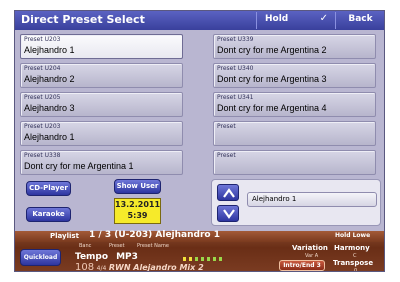 This screenshot has width=400, height=282. I want to click on preset-number: Preset U204, so click(42, 68).